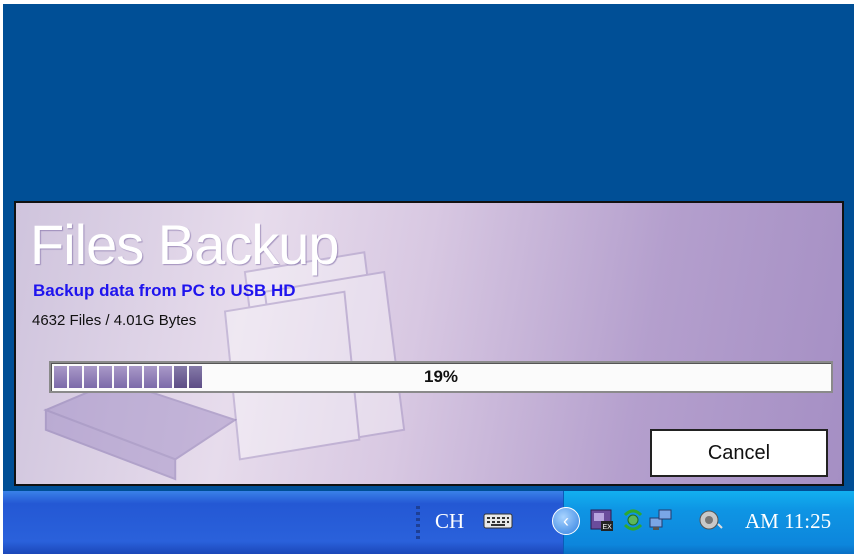 Image resolution: width=856 pixels, height=557 pixels. I want to click on keyboard-icon, so click(498, 521).